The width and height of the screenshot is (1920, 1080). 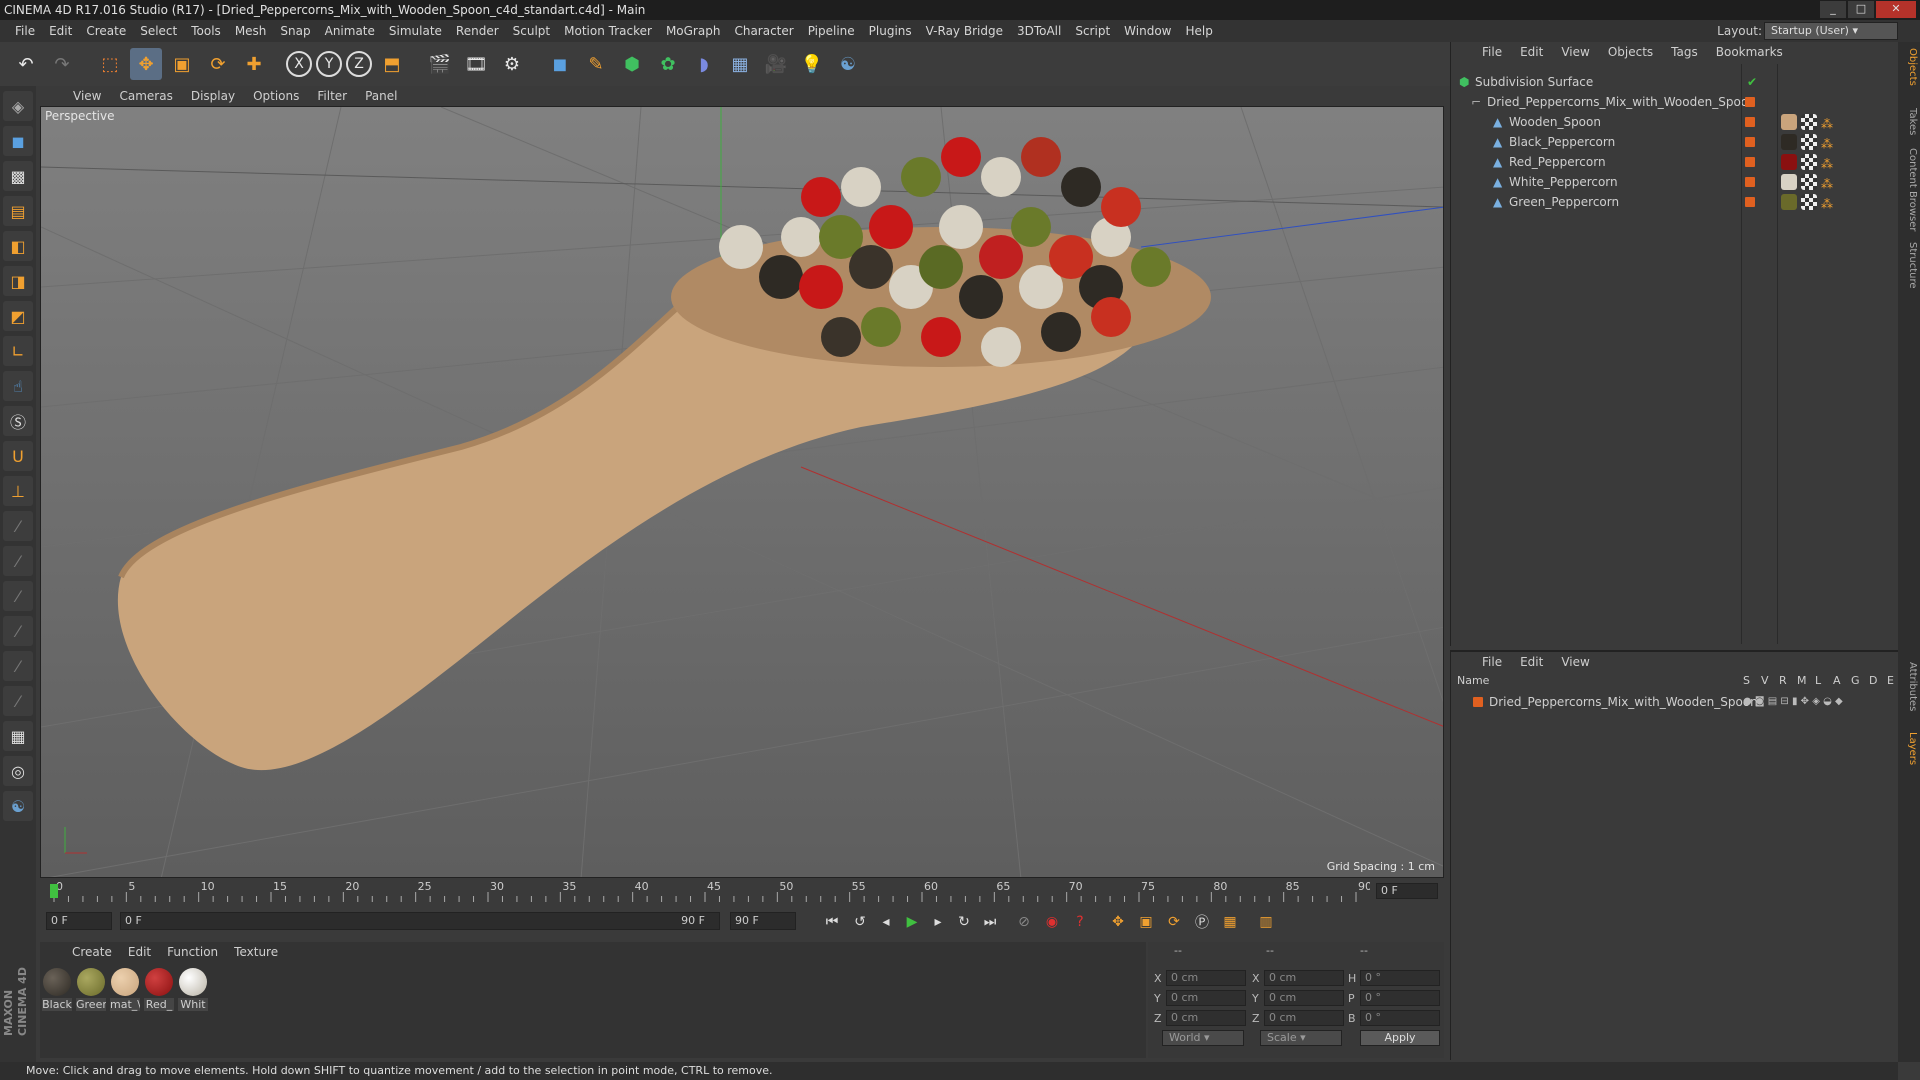 What do you see at coordinates (1531, 662) in the screenshot?
I see `layers-menu-edit: Edit` at bounding box center [1531, 662].